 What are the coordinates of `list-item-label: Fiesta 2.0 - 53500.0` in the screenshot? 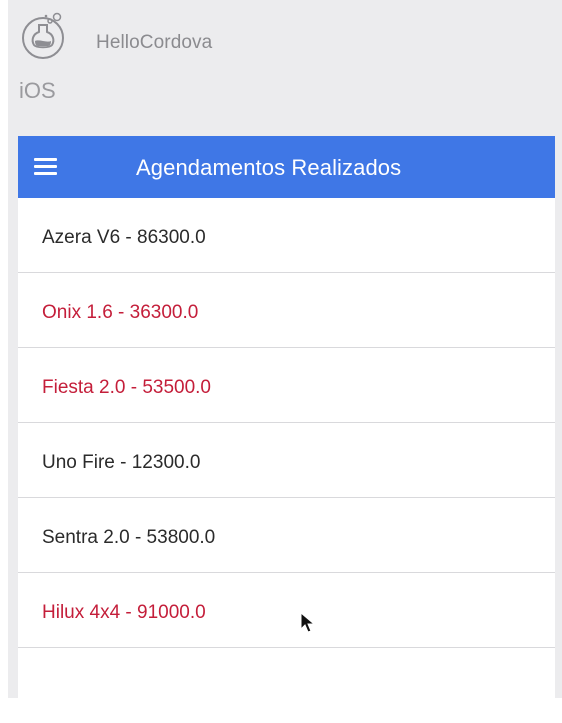 It's located at (126, 387).